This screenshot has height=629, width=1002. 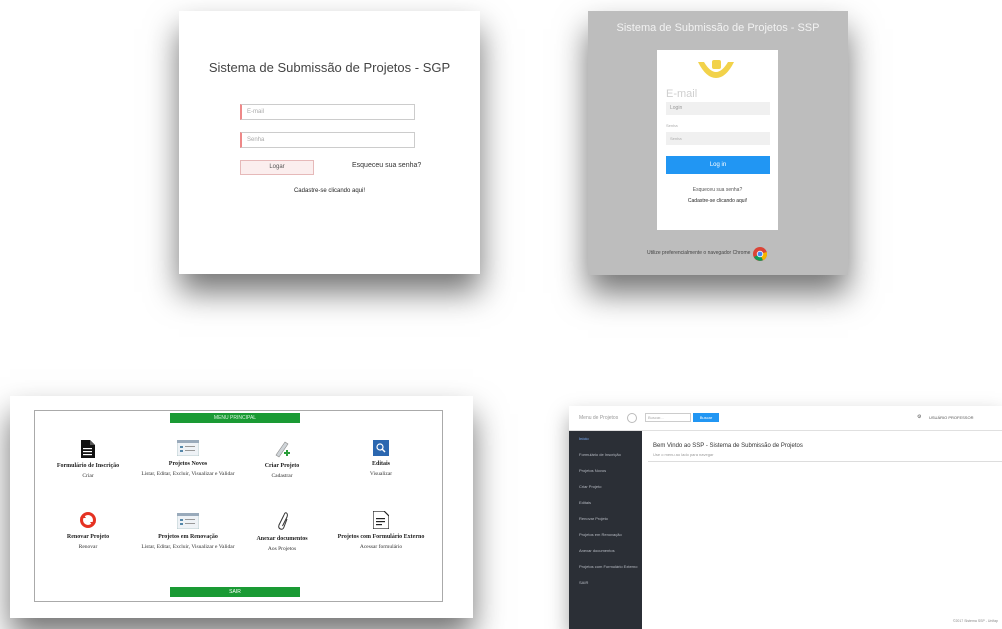 What do you see at coordinates (235, 592) in the screenshot?
I see `exit-button: SAIR` at bounding box center [235, 592].